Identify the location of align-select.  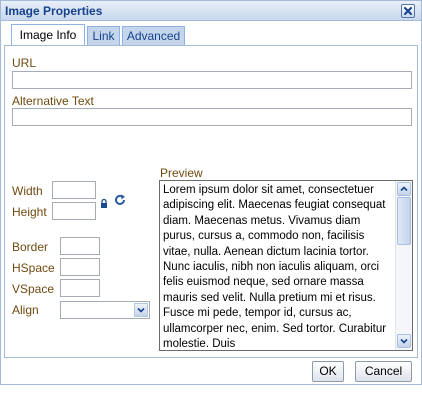
(105, 310).